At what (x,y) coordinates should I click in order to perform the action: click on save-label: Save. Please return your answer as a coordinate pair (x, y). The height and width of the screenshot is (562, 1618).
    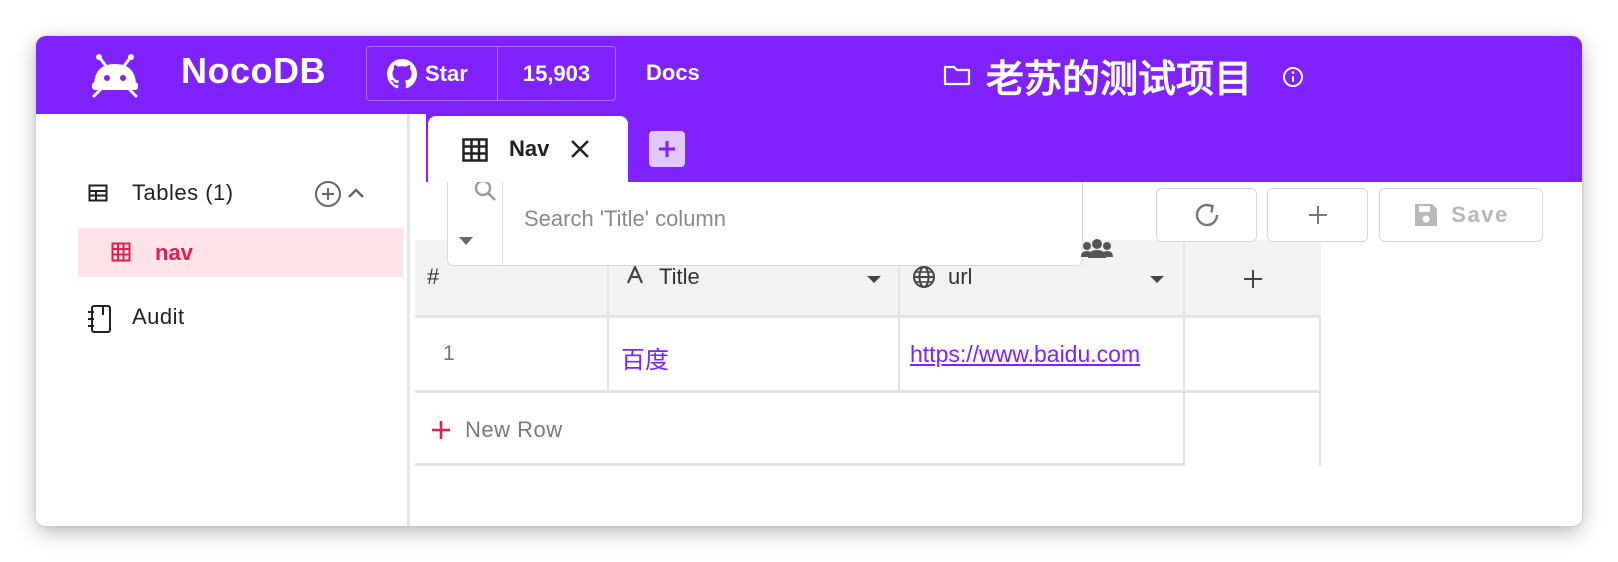
    Looking at the image, I should click on (1480, 214).